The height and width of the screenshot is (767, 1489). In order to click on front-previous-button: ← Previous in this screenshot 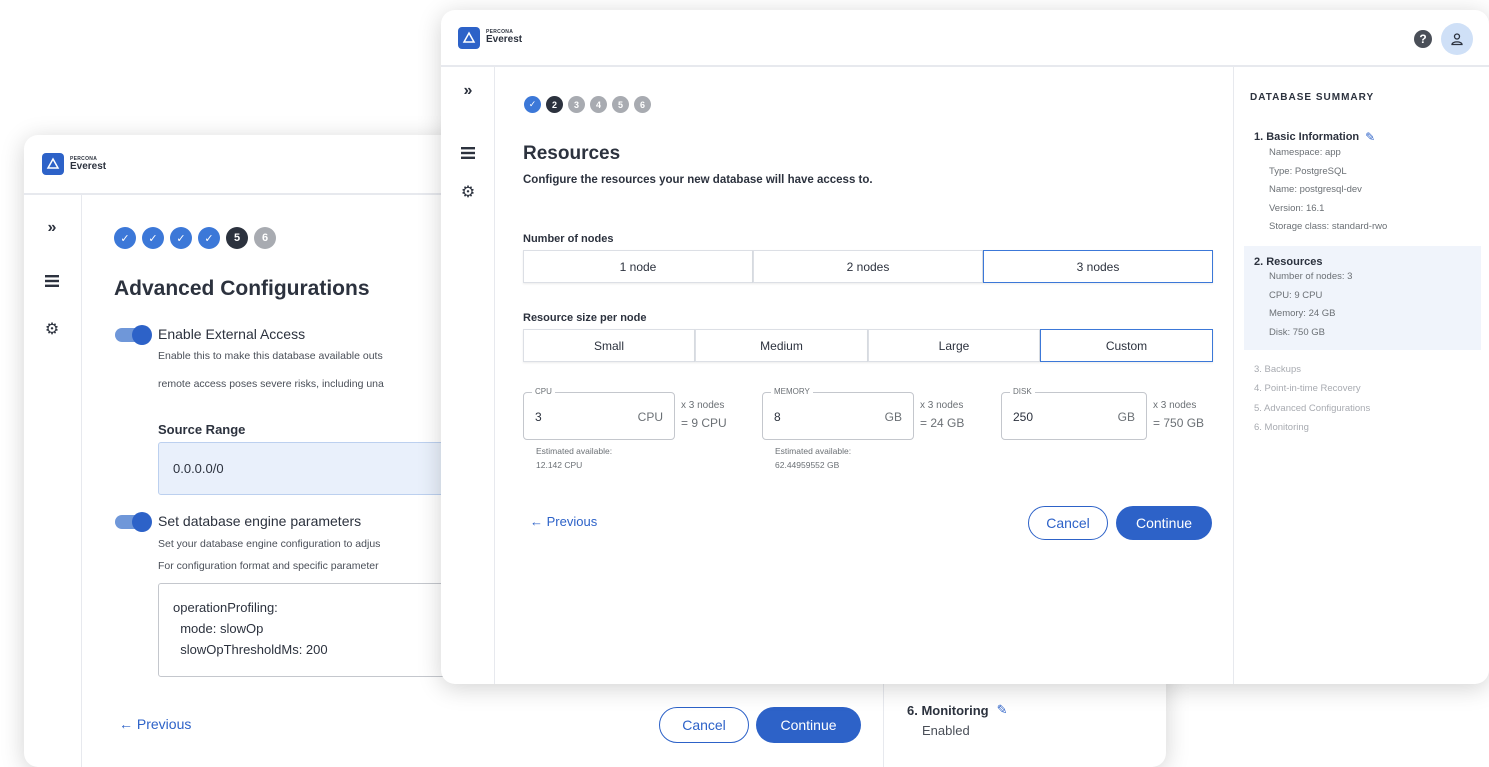, I will do `click(563, 521)`.